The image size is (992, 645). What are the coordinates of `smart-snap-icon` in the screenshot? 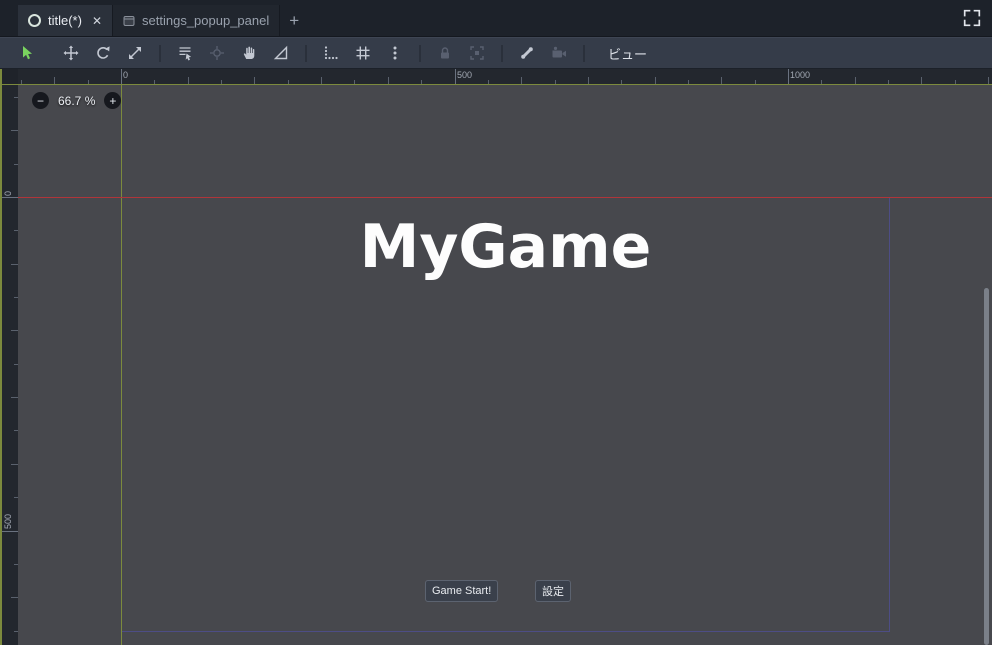 It's located at (331, 53).